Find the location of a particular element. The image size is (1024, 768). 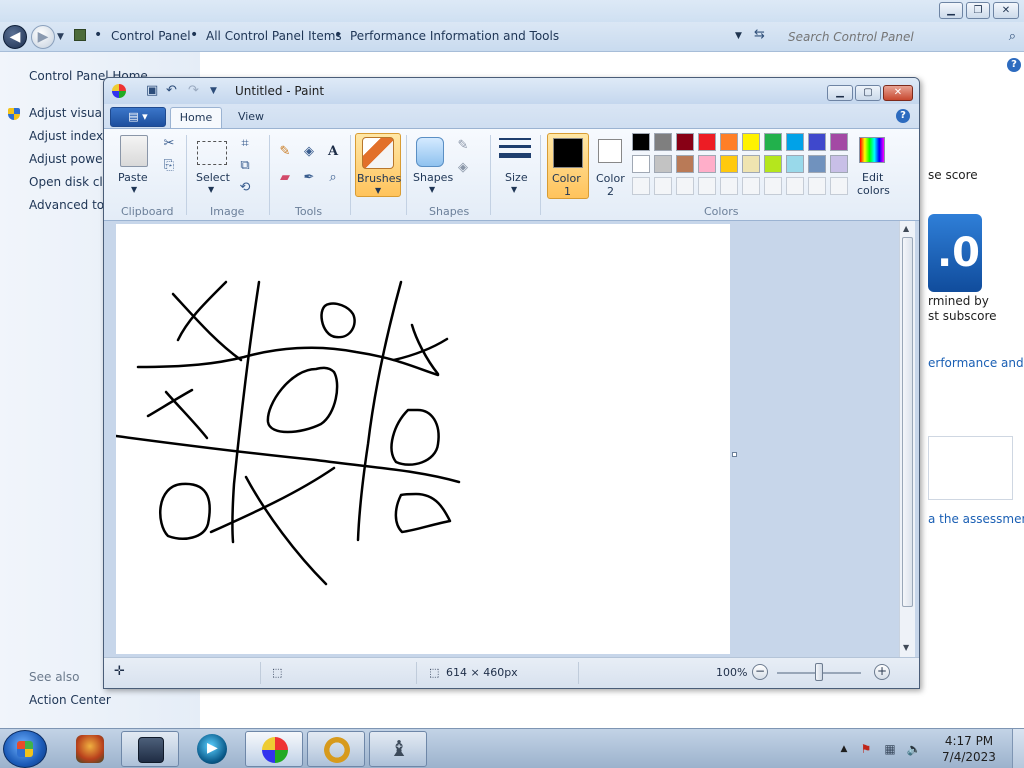

resize-icon: ⧉ is located at coordinates (245, 166).